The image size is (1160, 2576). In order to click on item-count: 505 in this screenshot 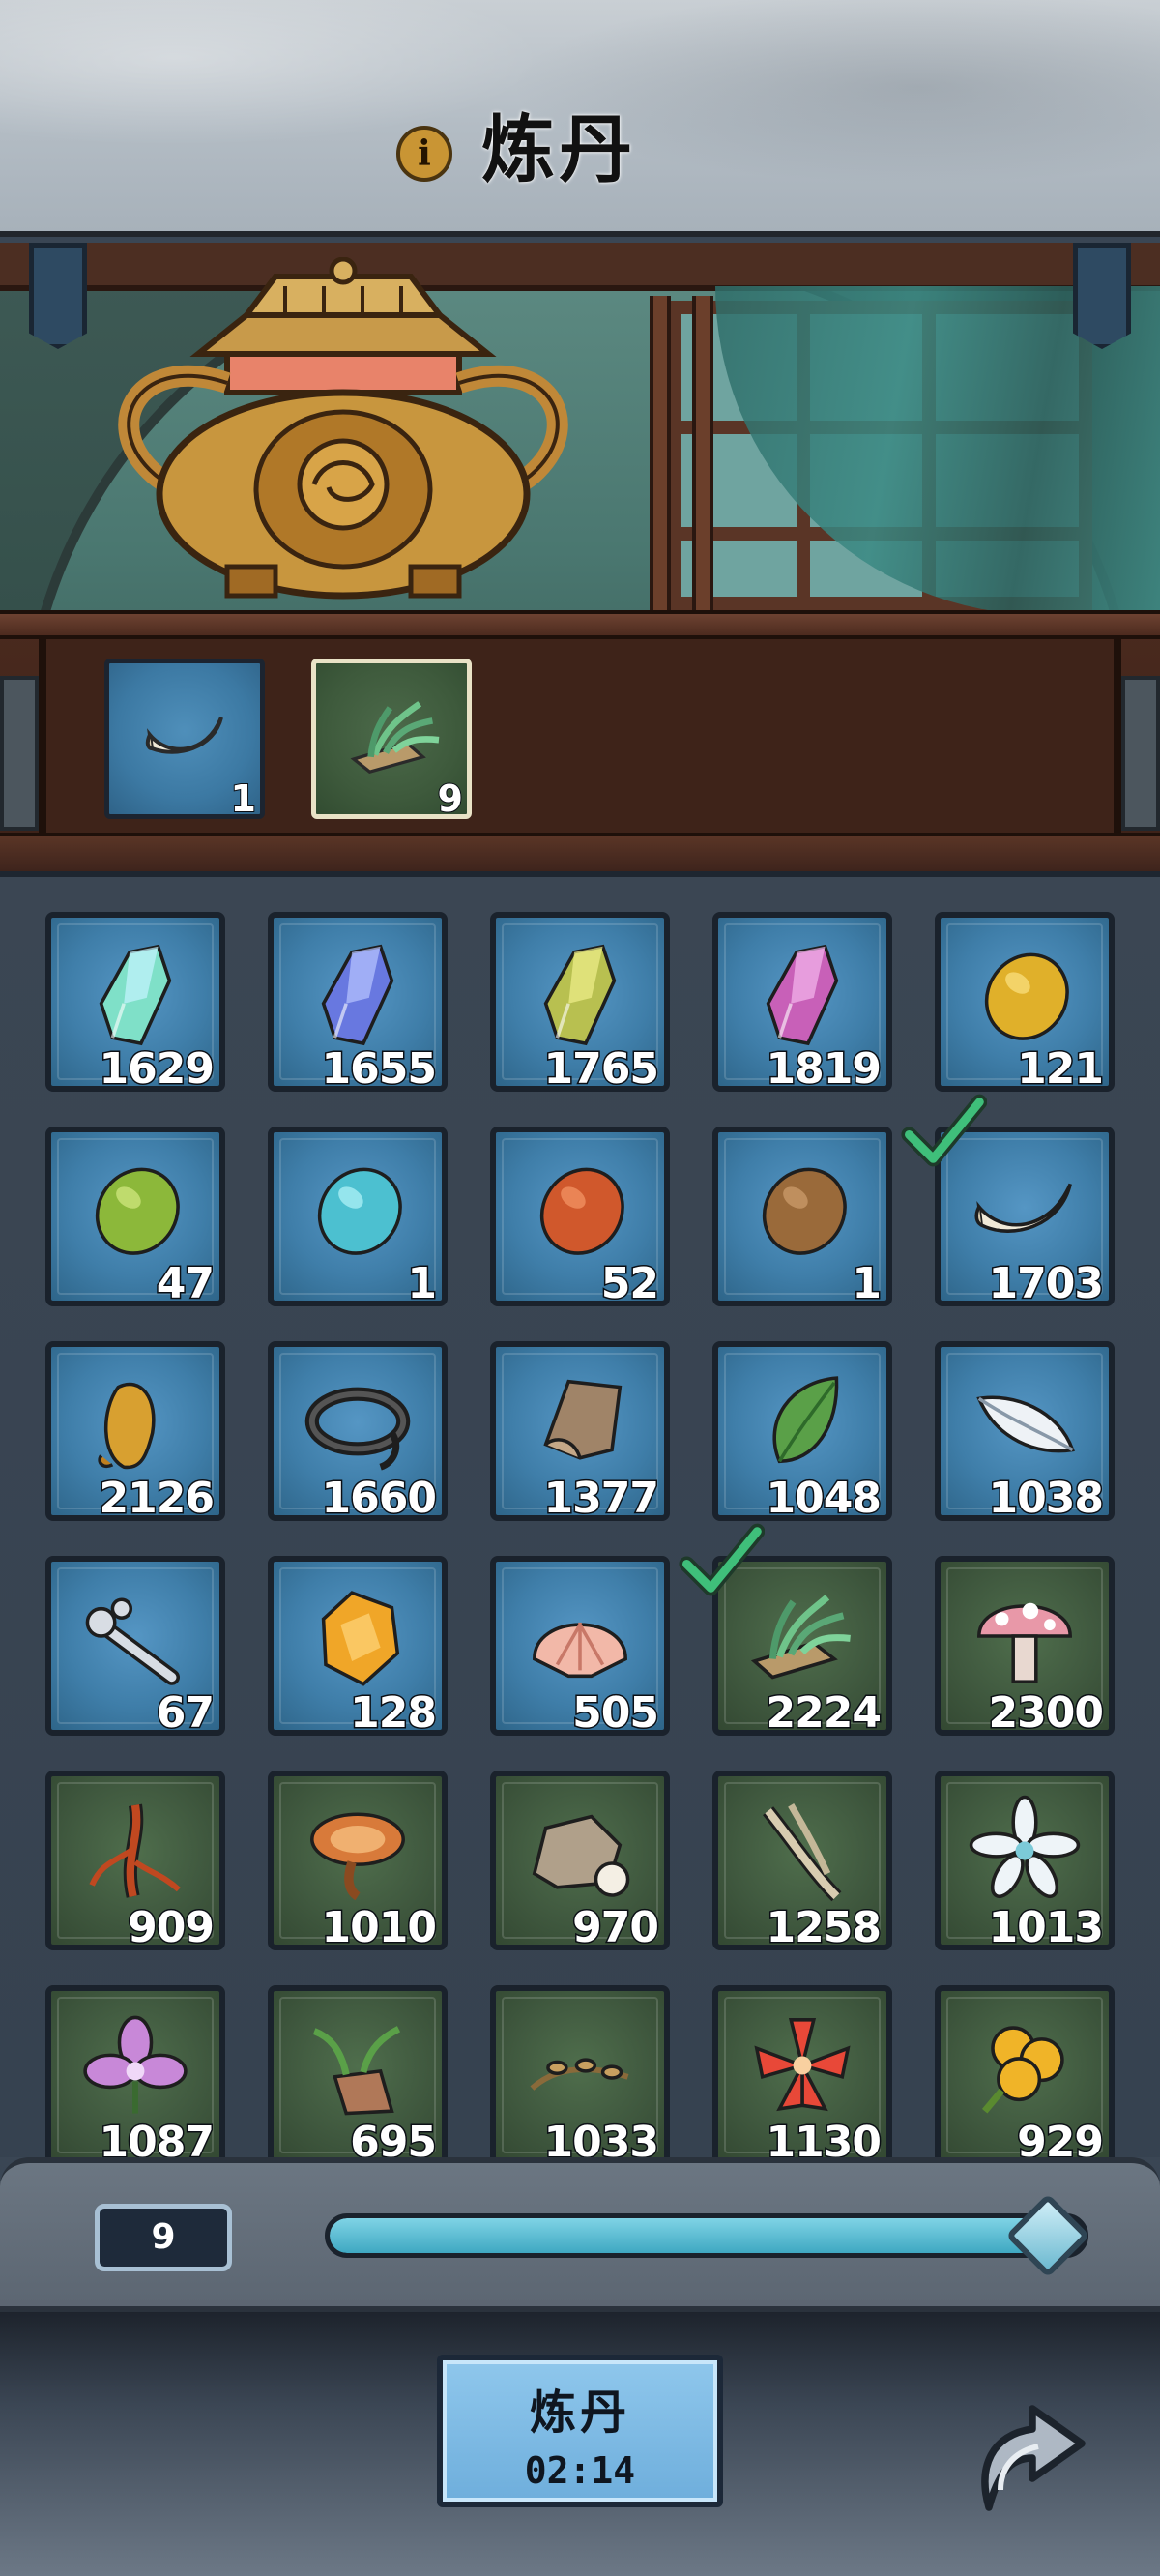, I will do `click(616, 1713)`.